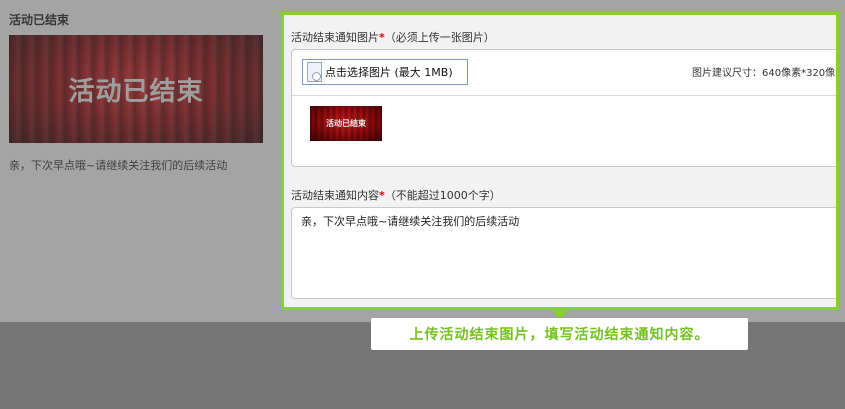 The width and height of the screenshot is (845, 409). What do you see at coordinates (389, 72) in the screenshot?
I see `select-image-button-label: 点击选择图片 (最大 1MB)` at bounding box center [389, 72].